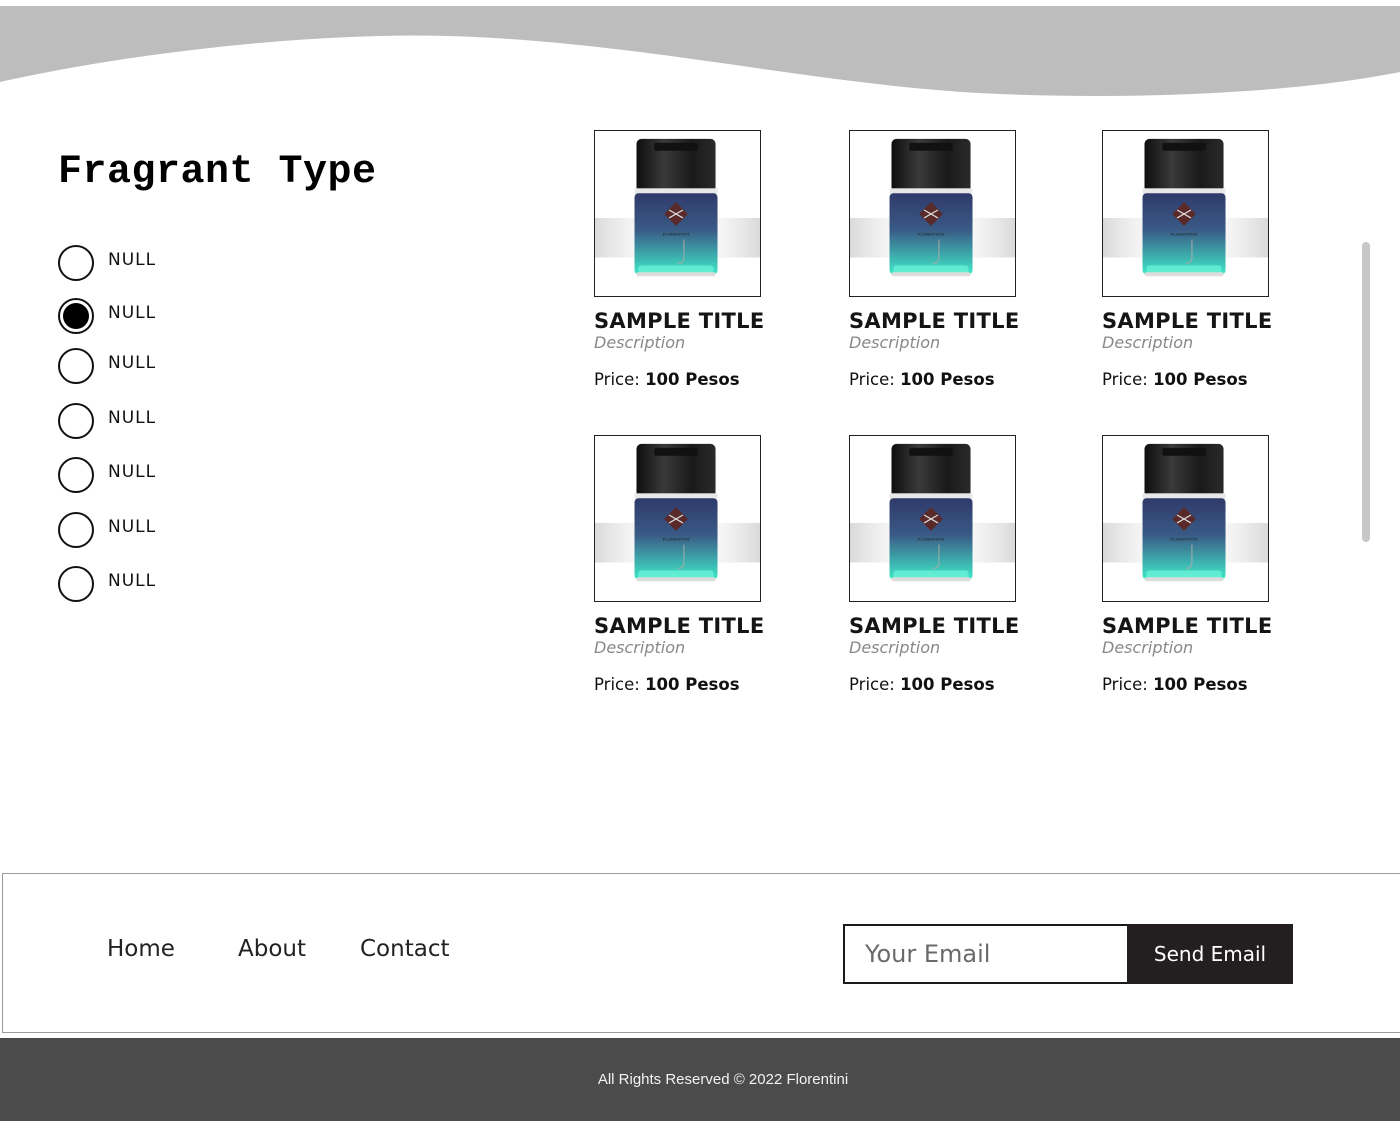 The width and height of the screenshot is (1400, 1121). I want to click on filter-option-4: NULL, so click(107, 421).